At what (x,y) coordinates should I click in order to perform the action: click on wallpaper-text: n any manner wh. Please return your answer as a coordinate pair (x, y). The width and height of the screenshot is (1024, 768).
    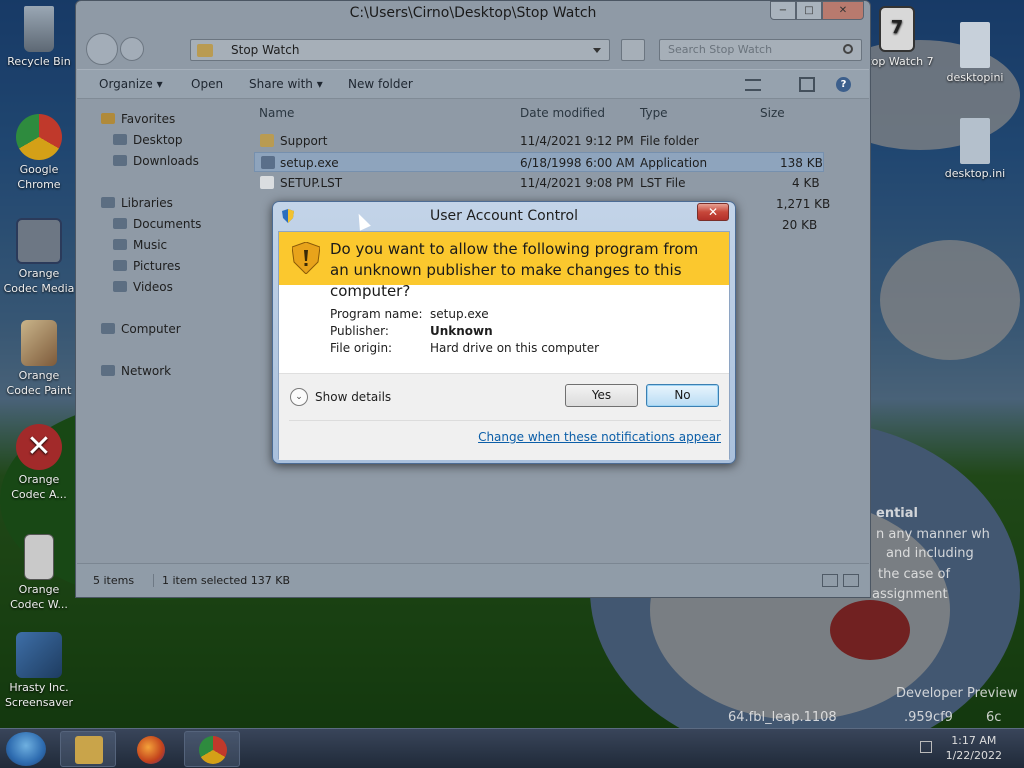
    Looking at the image, I should click on (933, 534).